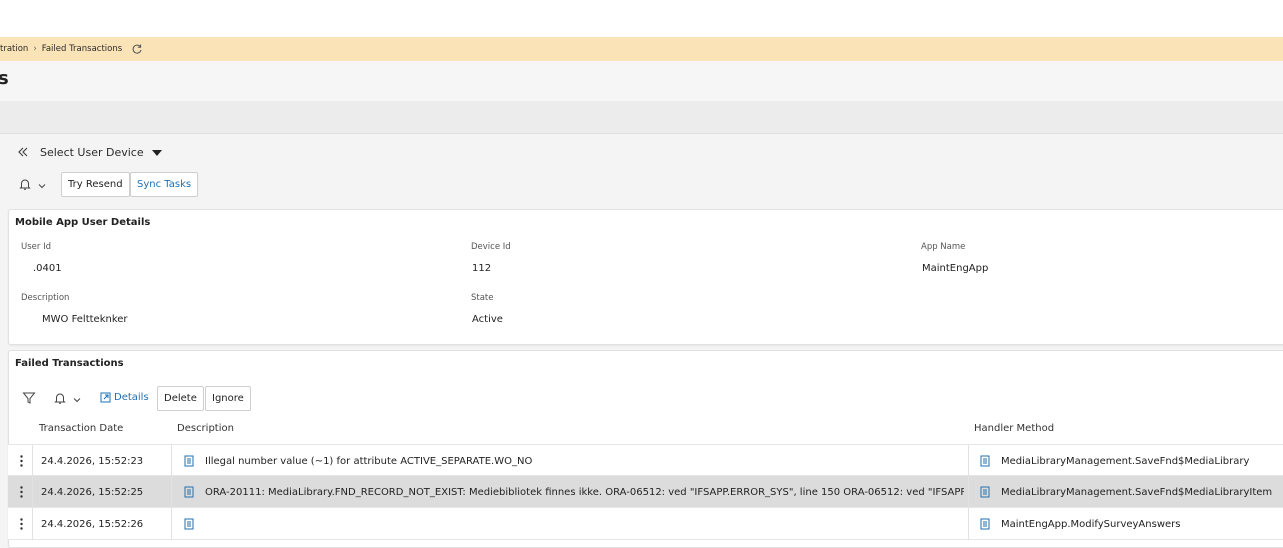 The width and height of the screenshot is (1283, 548). Describe the element at coordinates (1014, 428) in the screenshot. I see `column-header-handler: Handler Method` at that location.